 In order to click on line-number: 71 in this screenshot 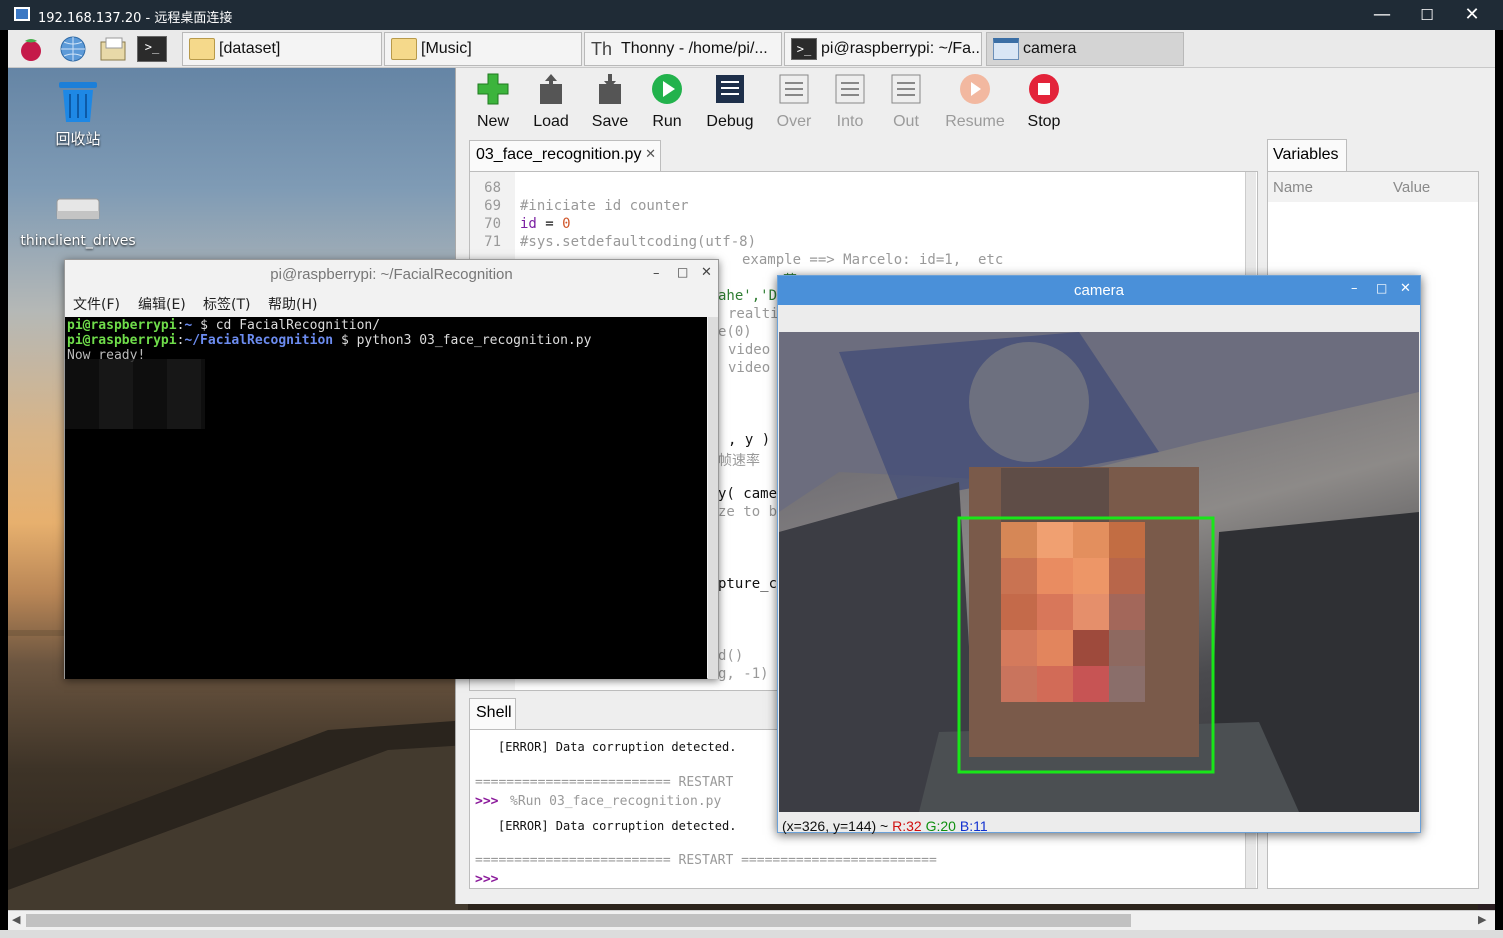, I will do `click(492, 242)`.